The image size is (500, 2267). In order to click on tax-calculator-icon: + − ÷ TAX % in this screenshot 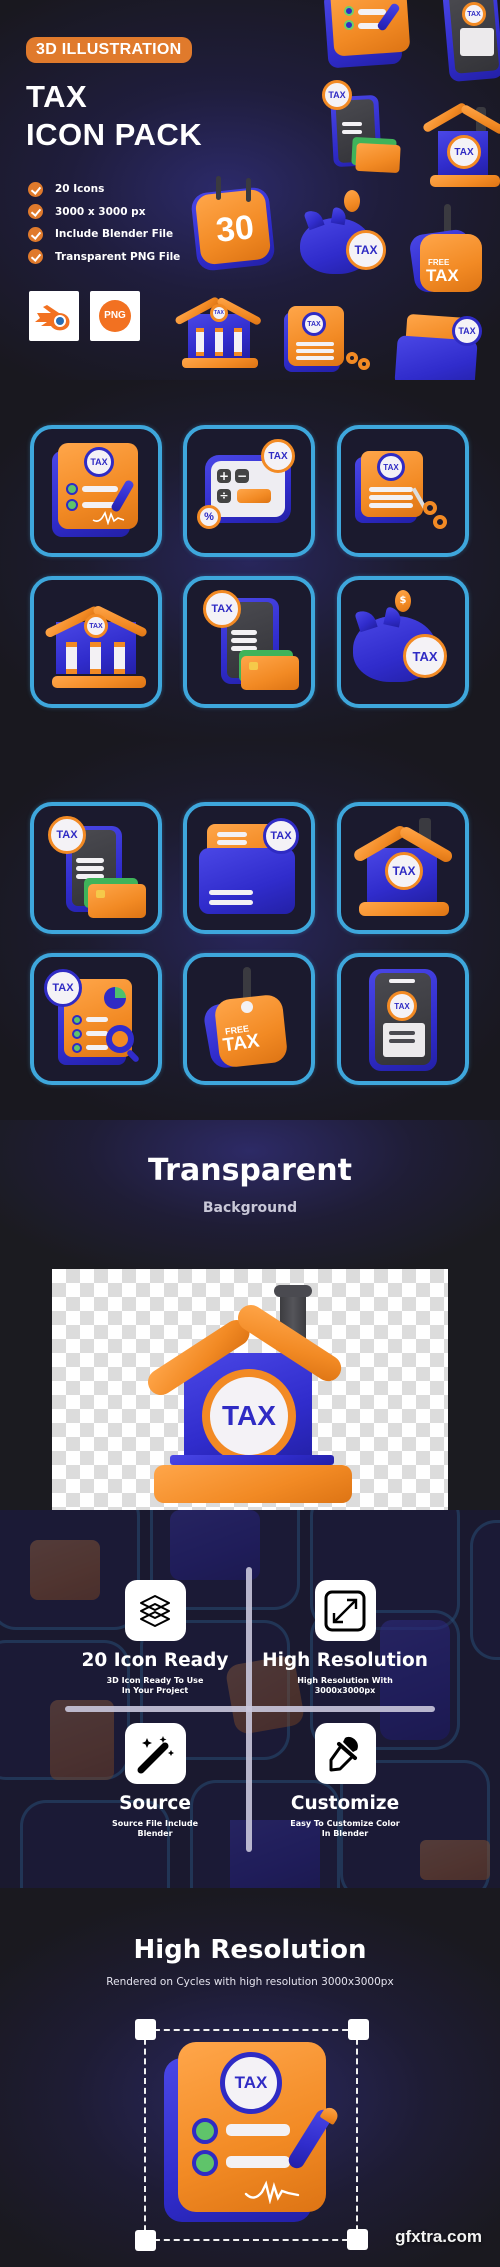, I will do `click(249, 491)`.